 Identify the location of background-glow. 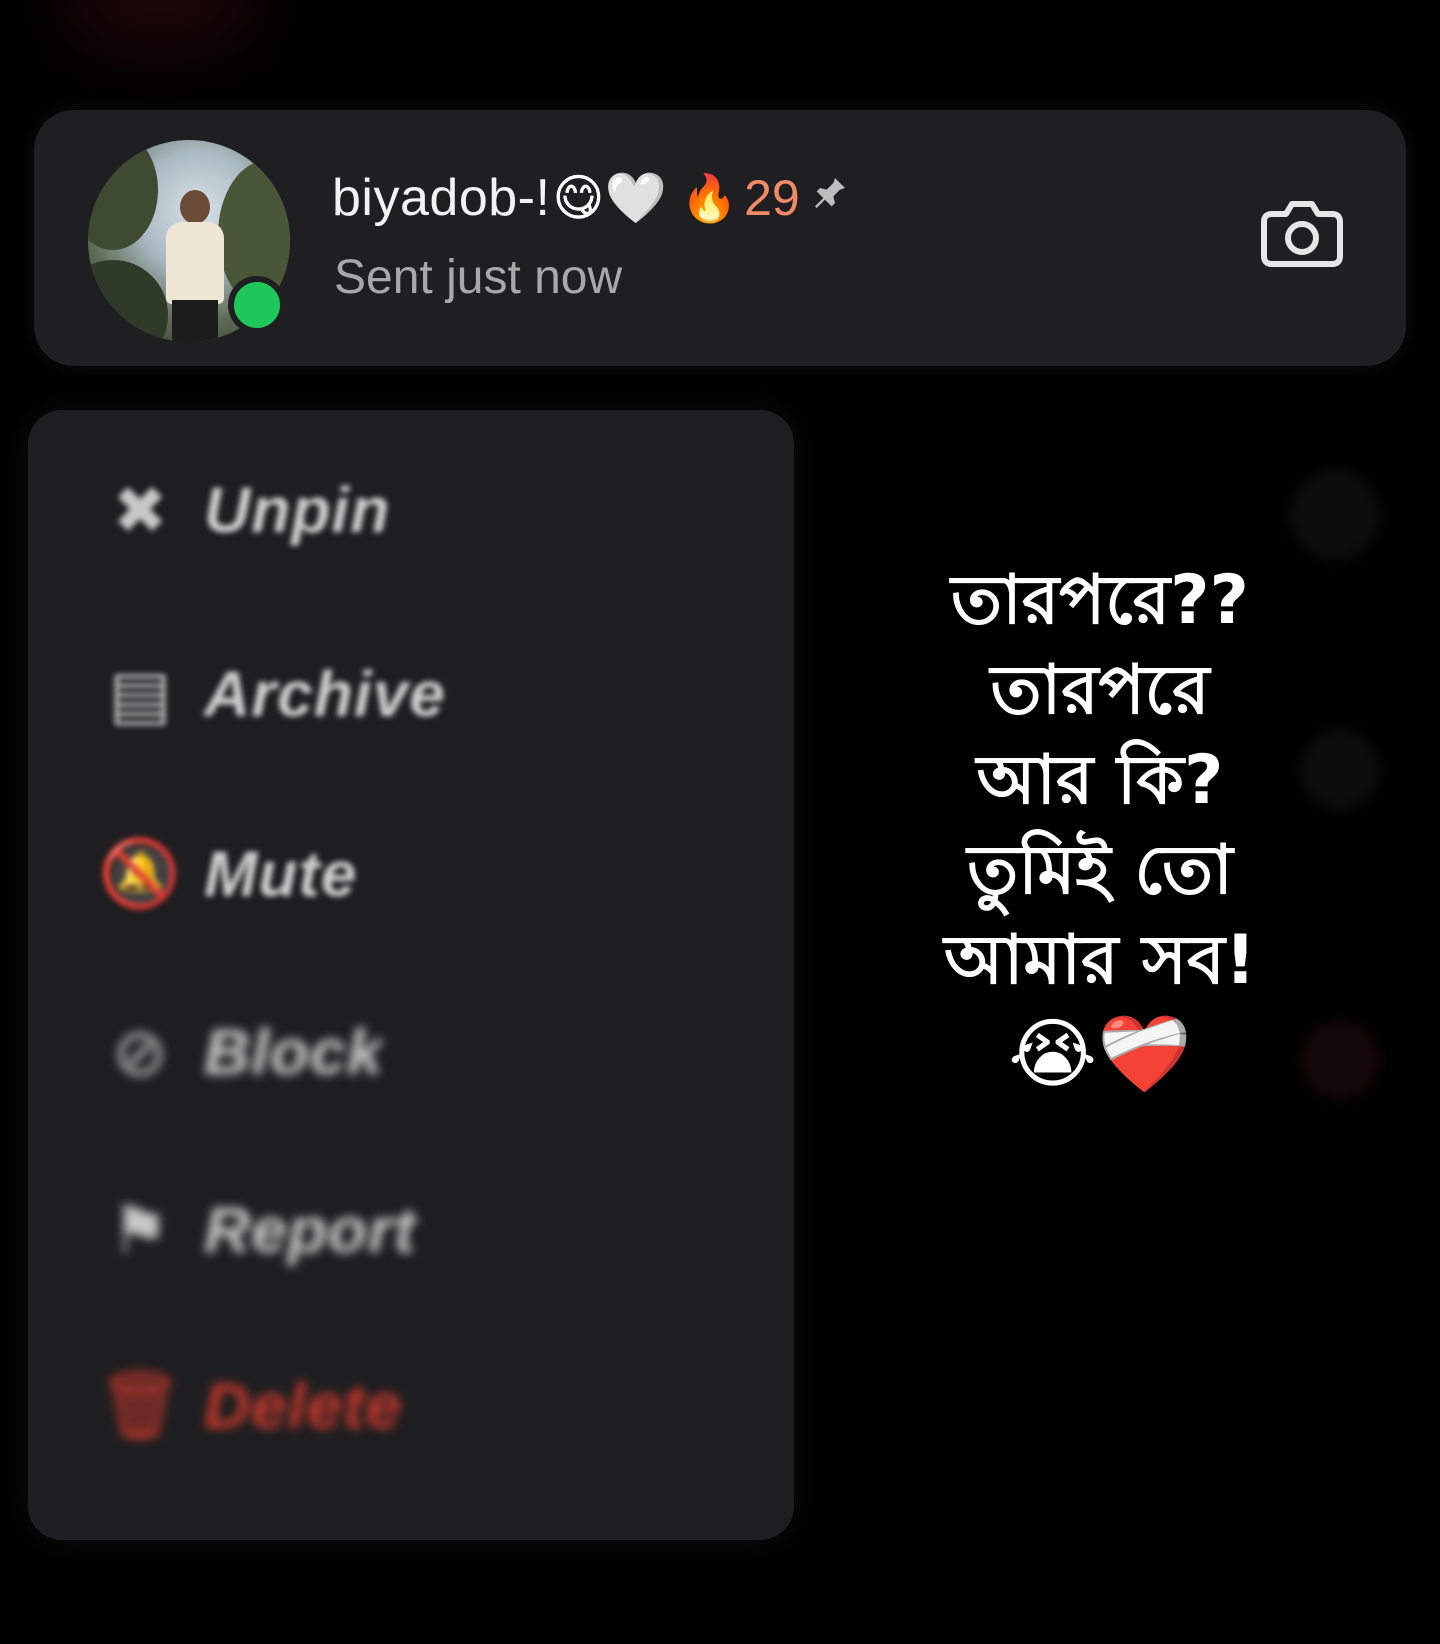
(160, 30).